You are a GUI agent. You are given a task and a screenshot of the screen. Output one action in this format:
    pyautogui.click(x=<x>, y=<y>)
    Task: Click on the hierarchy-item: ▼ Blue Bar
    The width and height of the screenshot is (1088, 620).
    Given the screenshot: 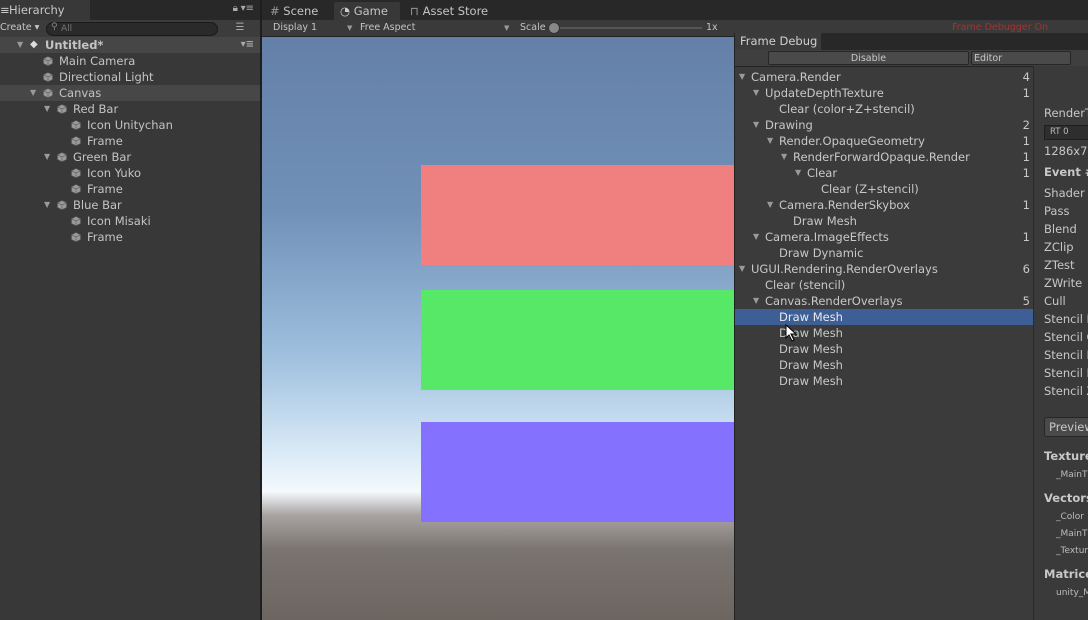 What is the action you would take?
    pyautogui.click(x=130, y=205)
    